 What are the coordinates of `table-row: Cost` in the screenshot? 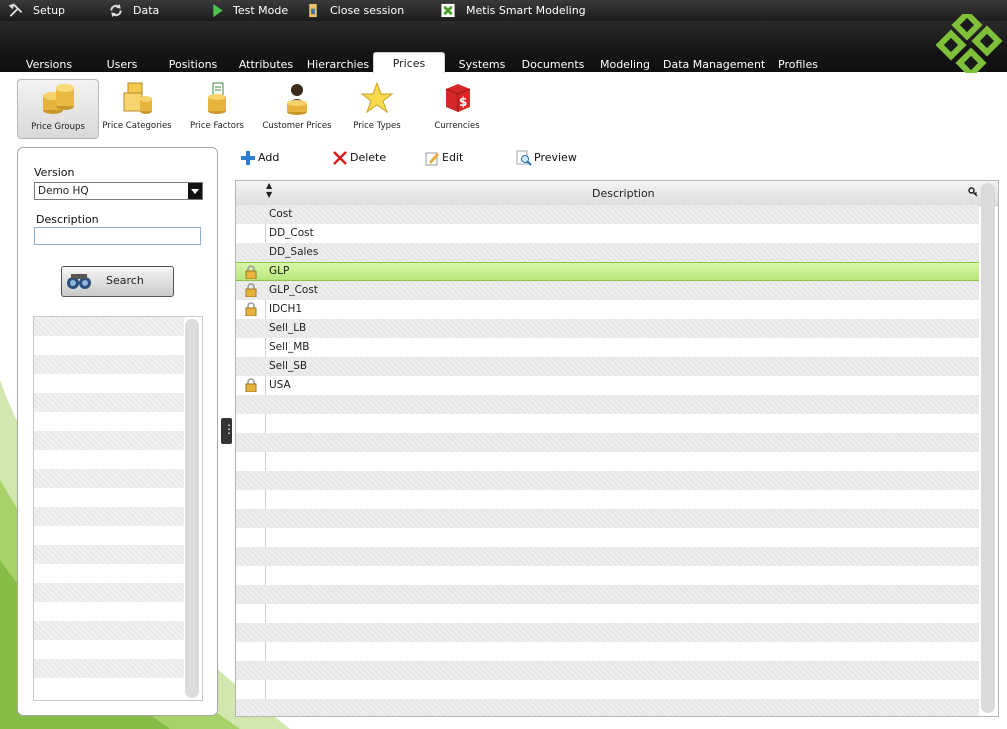 It's located at (607, 214).